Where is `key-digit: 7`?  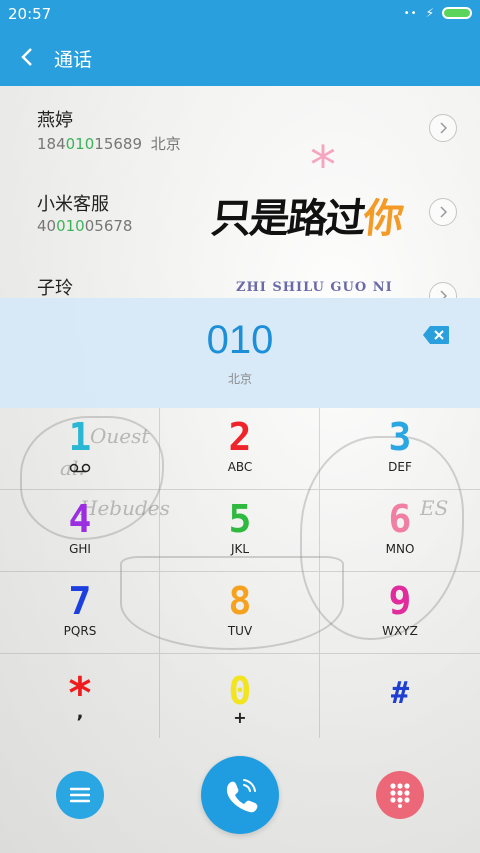 key-digit: 7 is located at coordinates (80, 601).